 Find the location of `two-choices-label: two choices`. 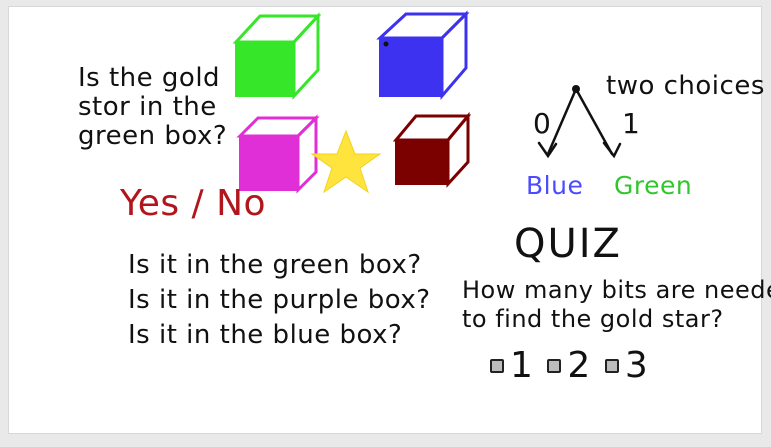

two-choices-label: two choices is located at coordinates (685, 86).